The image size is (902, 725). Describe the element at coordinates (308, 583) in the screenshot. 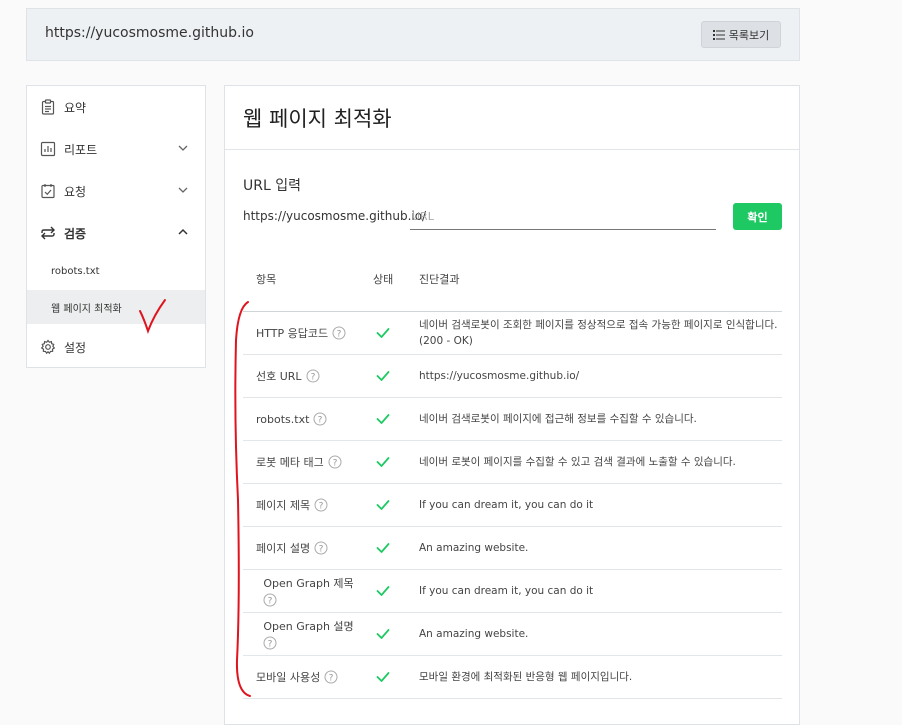

I see `row-item-label: Open Graph 제목` at that location.